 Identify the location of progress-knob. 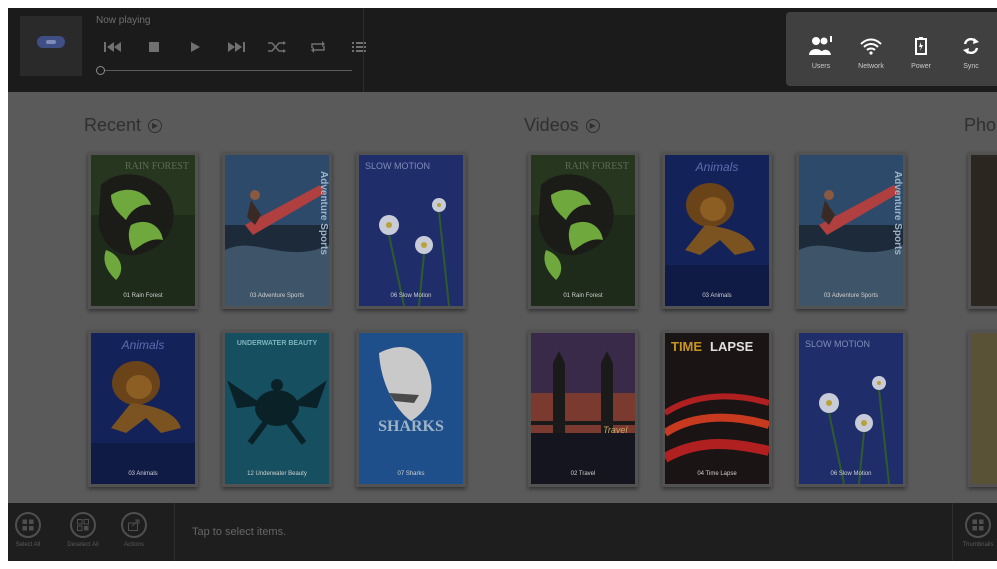
(100, 70).